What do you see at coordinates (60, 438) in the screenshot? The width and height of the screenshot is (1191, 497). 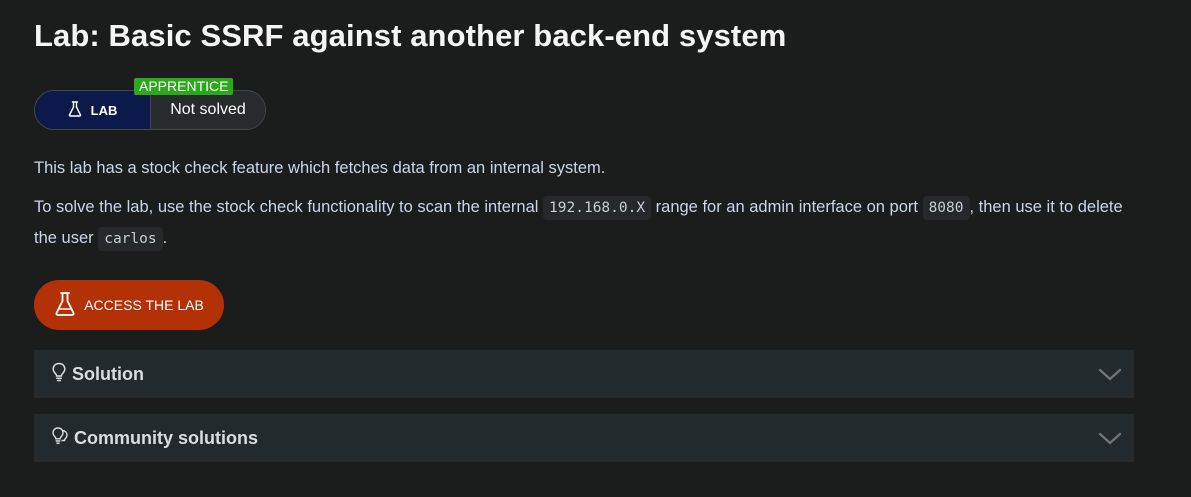 I see `lightbulbs-icon` at bounding box center [60, 438].